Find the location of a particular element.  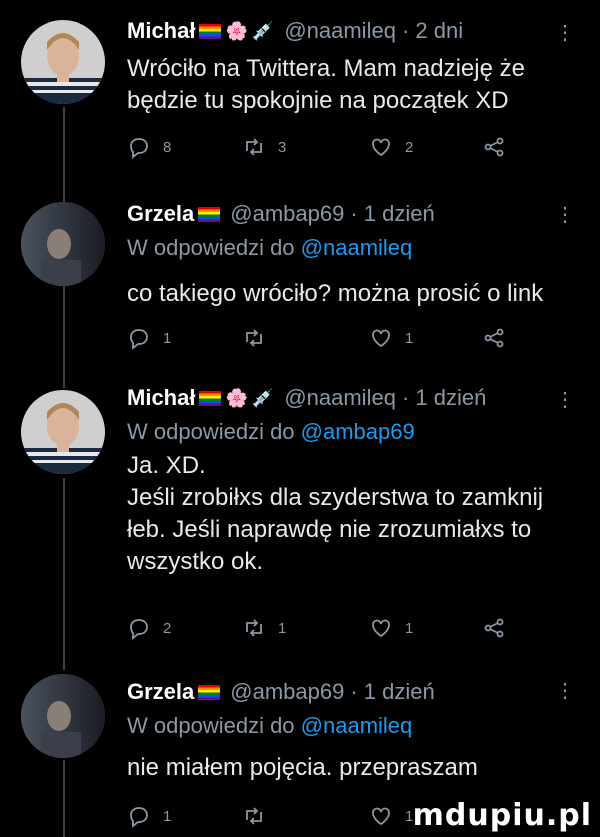

reply-button: 2 is located at coordinates (149, 628).